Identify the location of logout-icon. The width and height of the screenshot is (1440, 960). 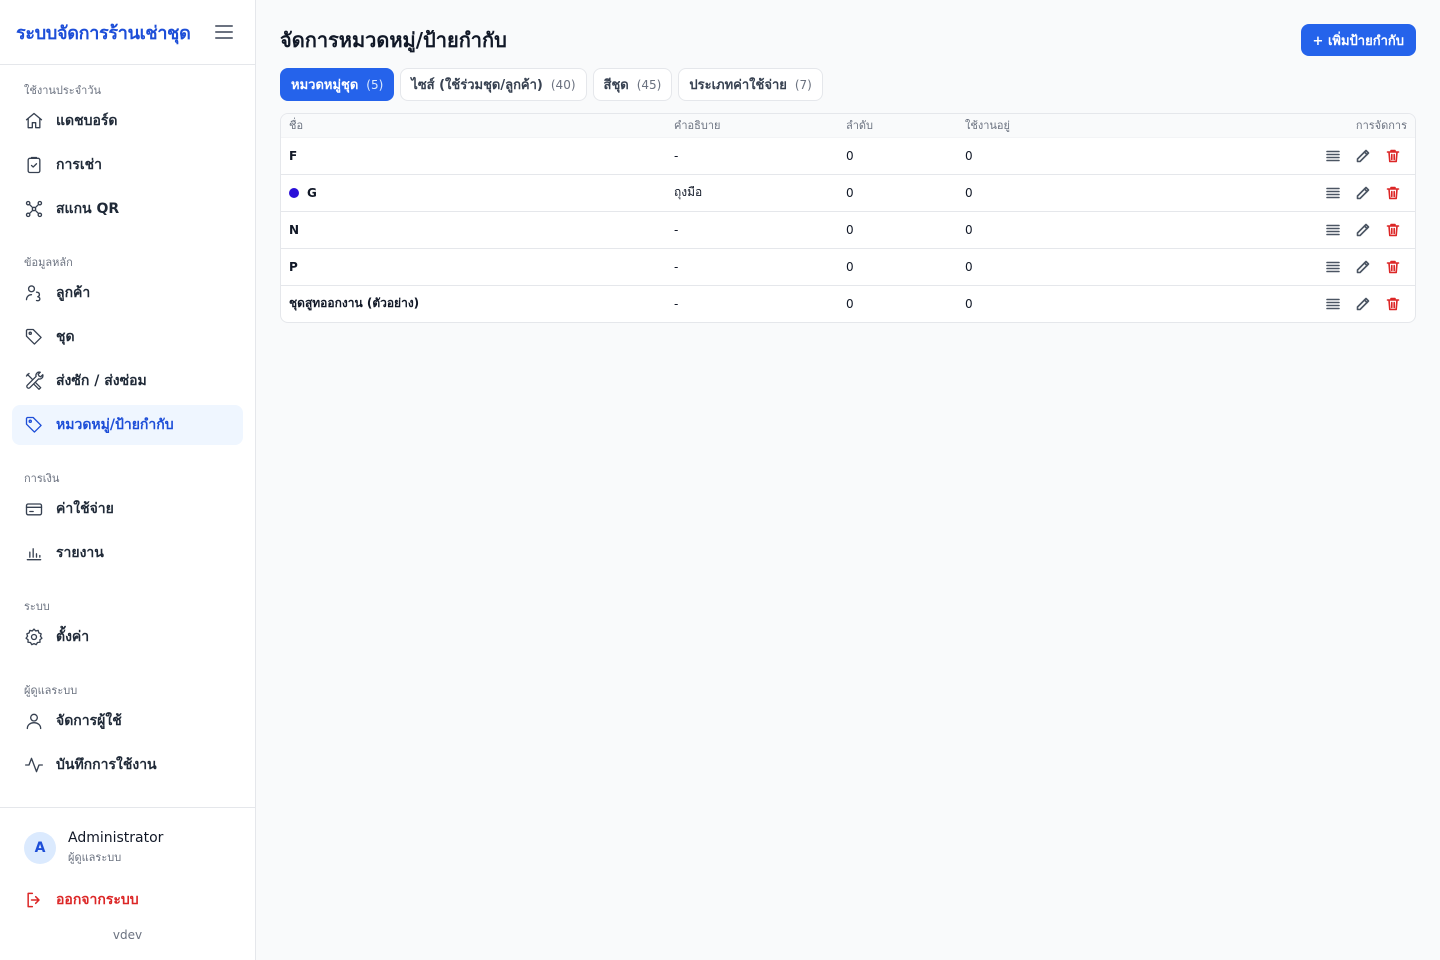
(33, 900).